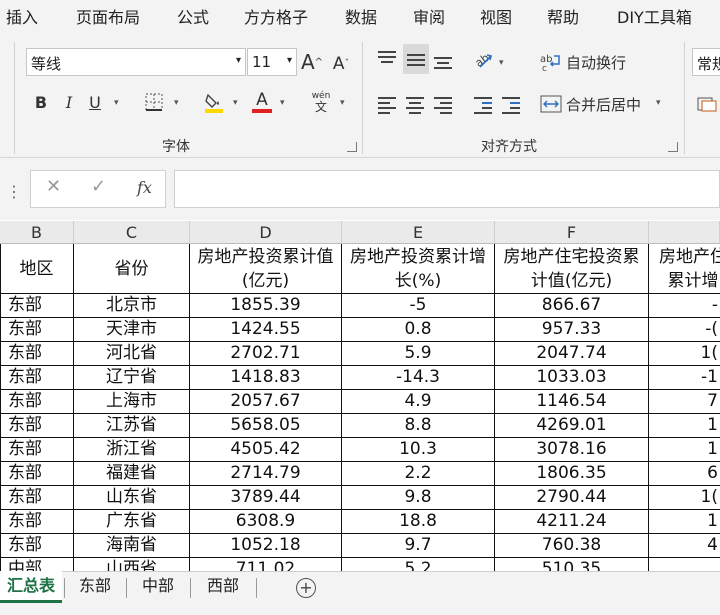  What do you see at coordinates (572, 474) in the screenshot?
I see `table-cell-residential-investment: 1806.35` at bounding box center [572, 474].